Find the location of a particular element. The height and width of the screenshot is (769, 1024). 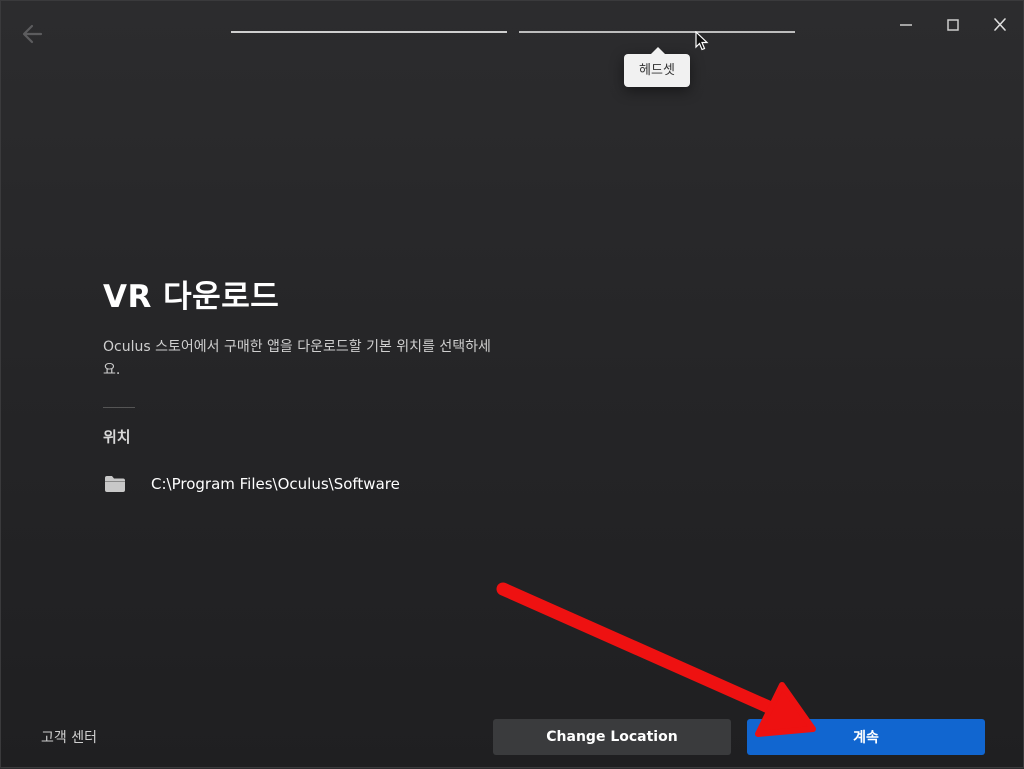

arrow-left-icon is located at coordinates (32, 34).